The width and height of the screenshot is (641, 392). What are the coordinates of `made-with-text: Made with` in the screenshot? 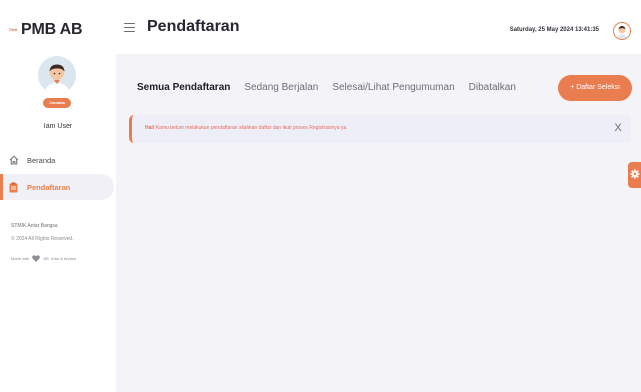 It's located at (20, 258).